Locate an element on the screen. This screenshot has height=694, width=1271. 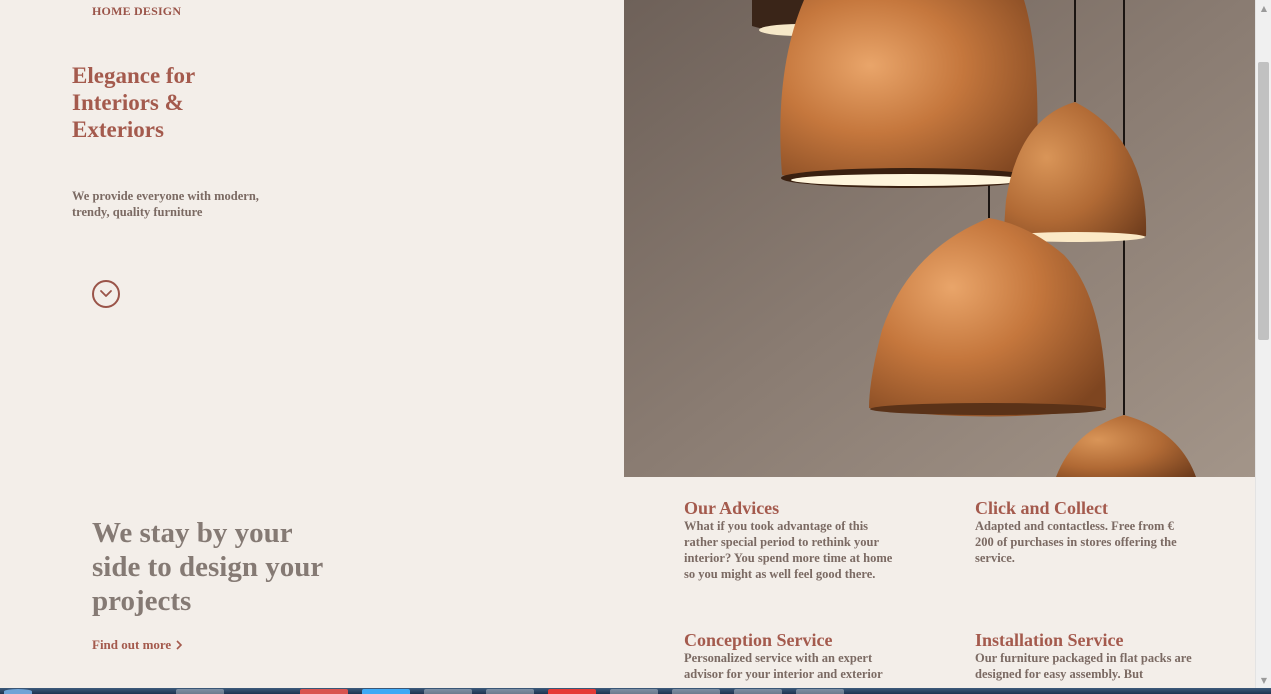
start-button-icon is located at coordinates (18, 691).